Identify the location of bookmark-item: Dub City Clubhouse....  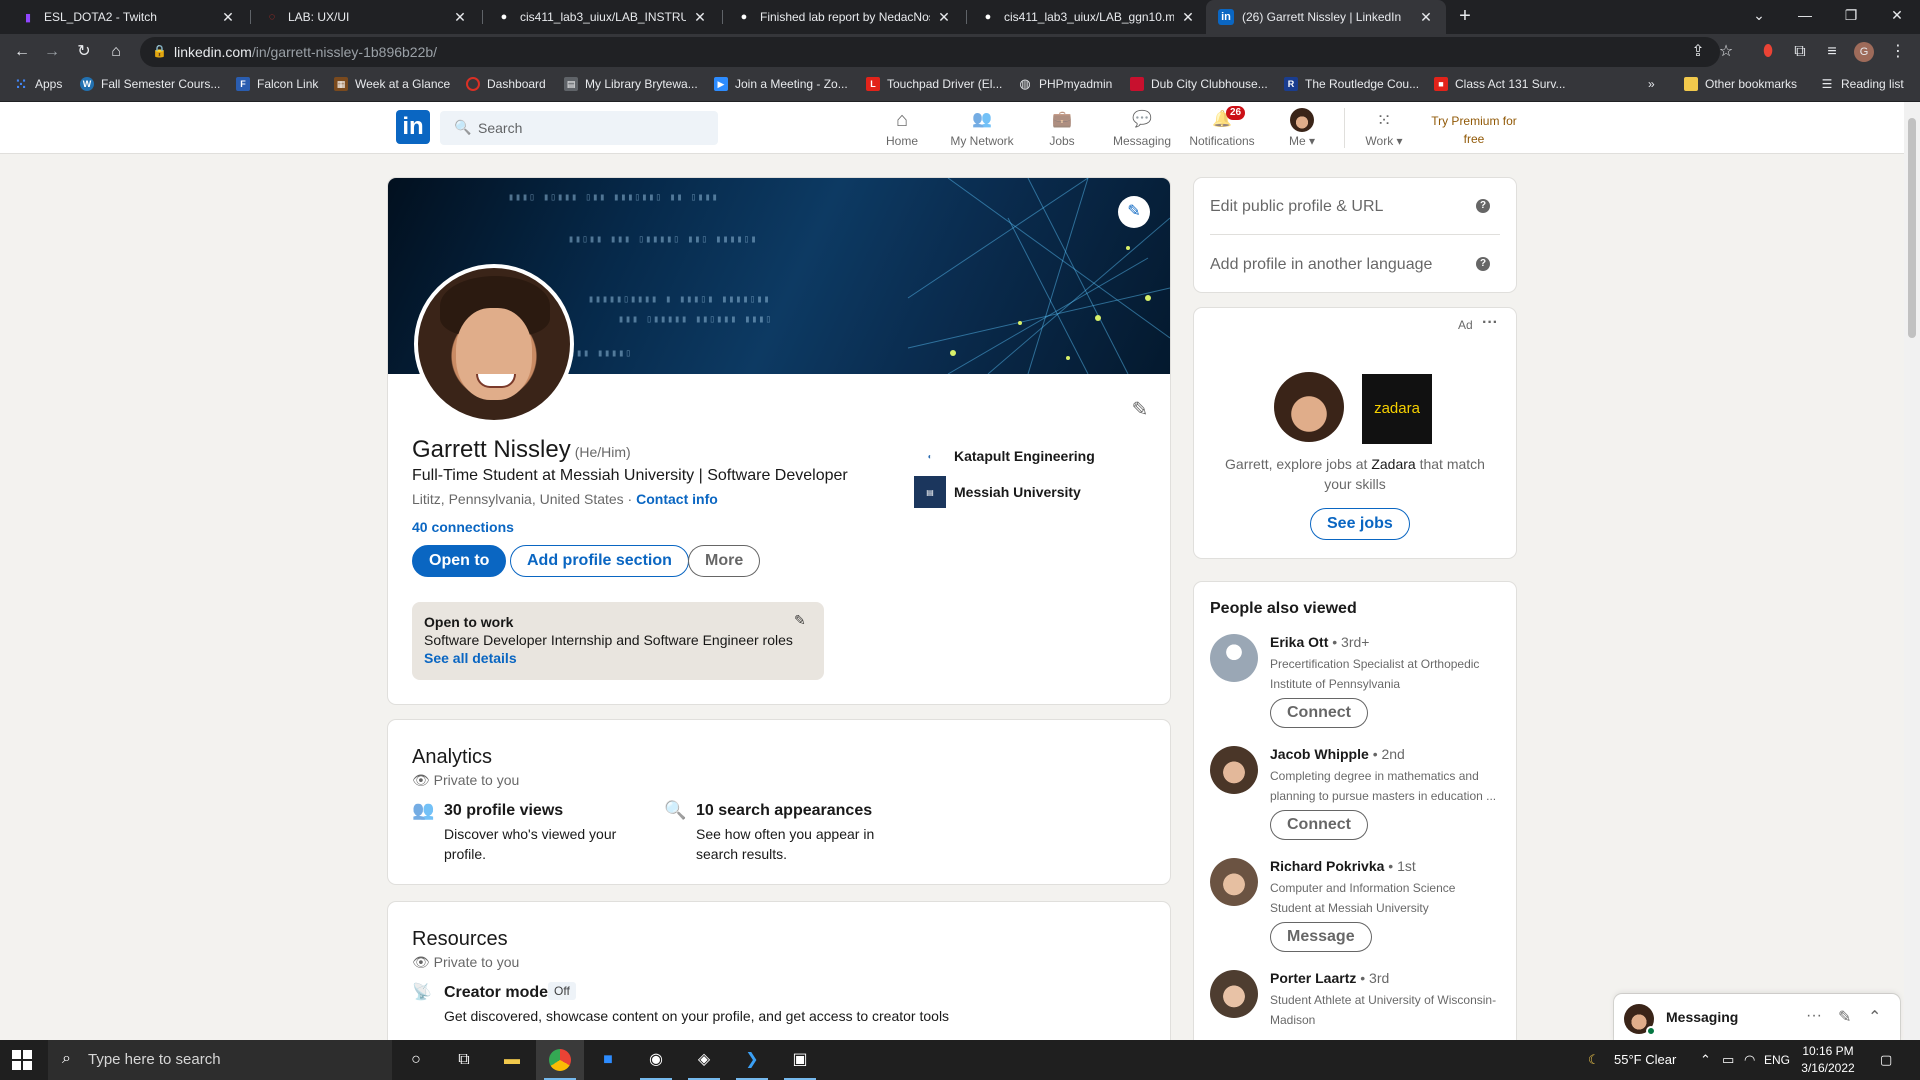
(1199, 84).